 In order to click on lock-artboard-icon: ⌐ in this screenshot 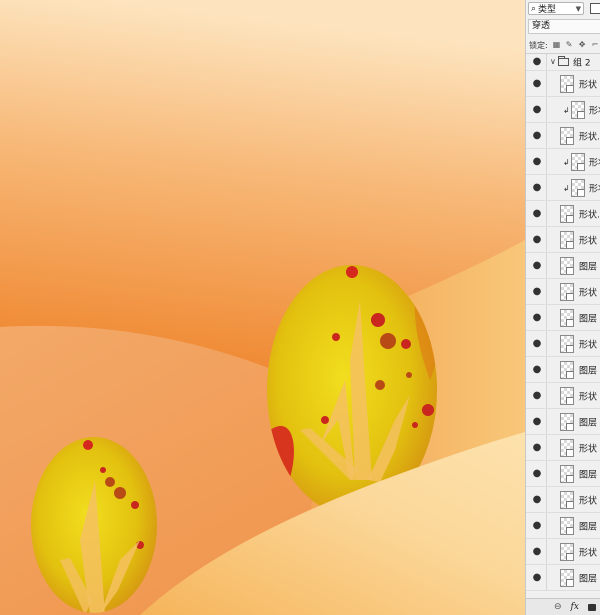, I will do `click(596, 45)`.